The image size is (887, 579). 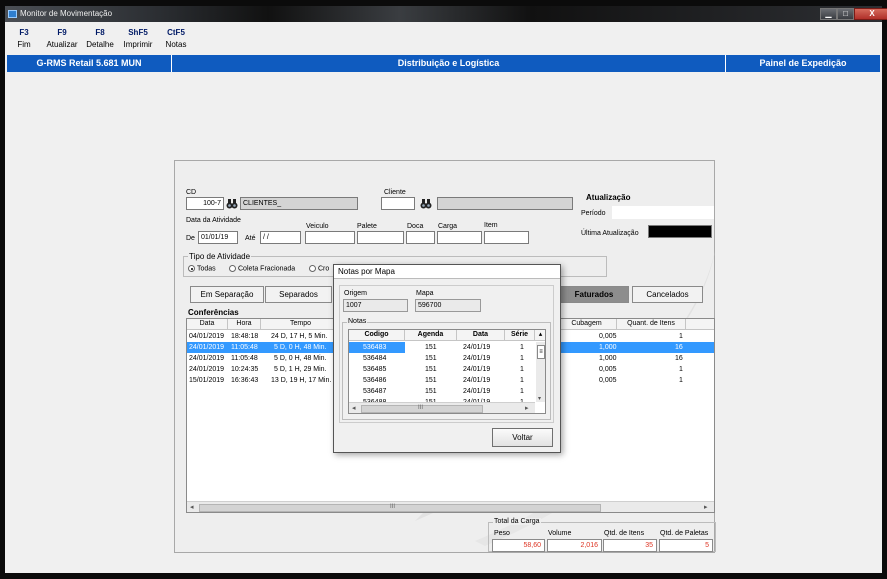 What do you see at coordinates (398, 203) in the screenshot?
I see `cliente-input` at bounding box center [398, 203].